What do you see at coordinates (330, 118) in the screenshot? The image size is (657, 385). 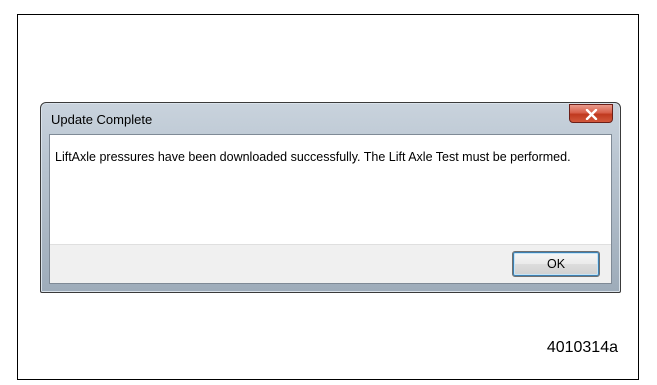 I see `dialog-titlebar: Update Complete` at bounding box center [330, 118].